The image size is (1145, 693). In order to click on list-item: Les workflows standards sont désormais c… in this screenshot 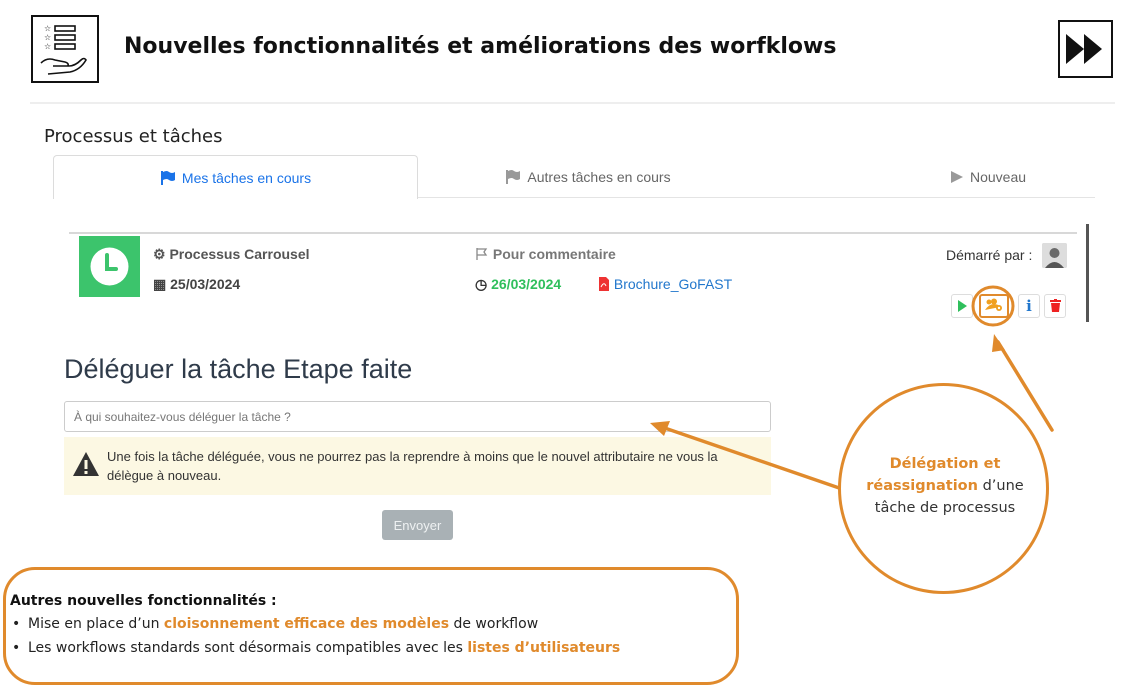, I will do `click(316, 648)`.